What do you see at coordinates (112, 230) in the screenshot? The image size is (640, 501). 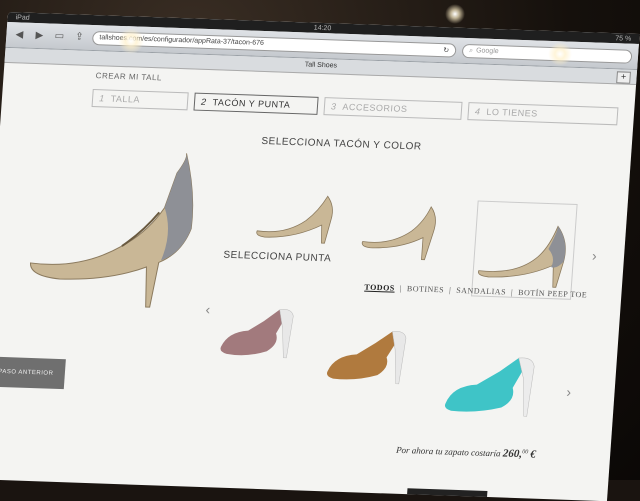 I see `main-shoe-preview` at bounding box center [112, 230].